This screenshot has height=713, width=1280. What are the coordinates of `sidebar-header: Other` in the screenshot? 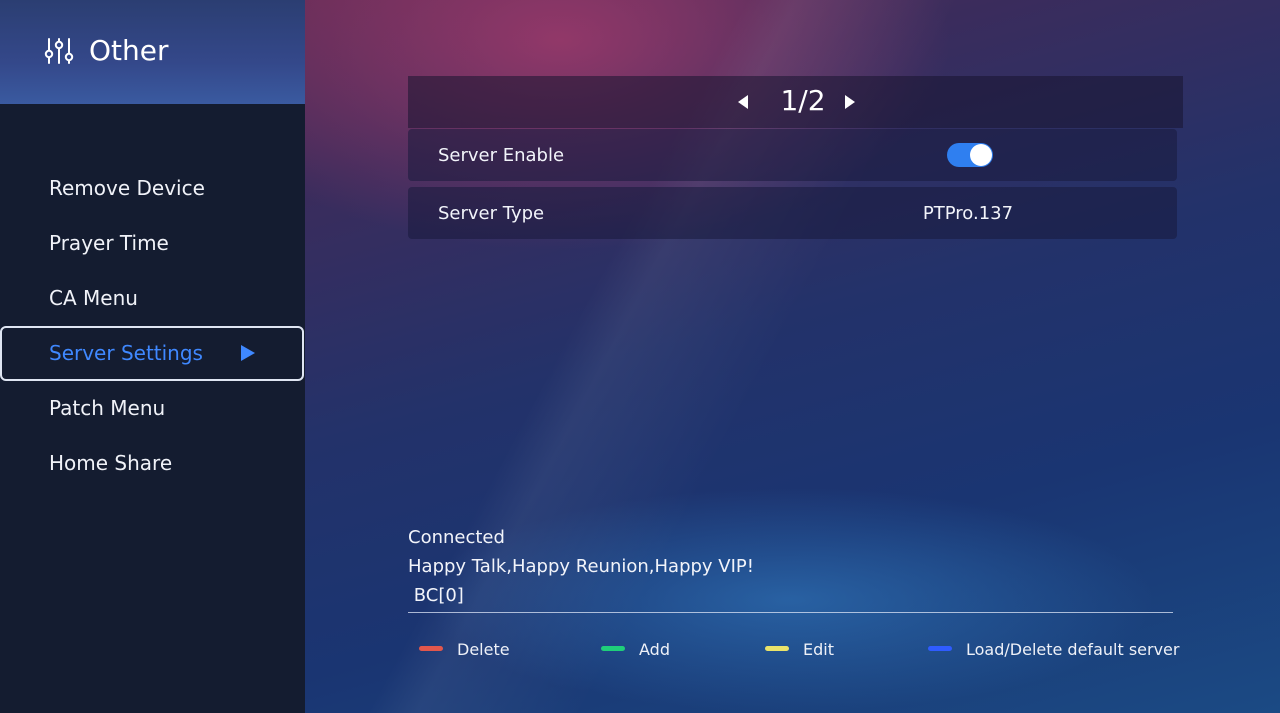 It's located at (152, 52).